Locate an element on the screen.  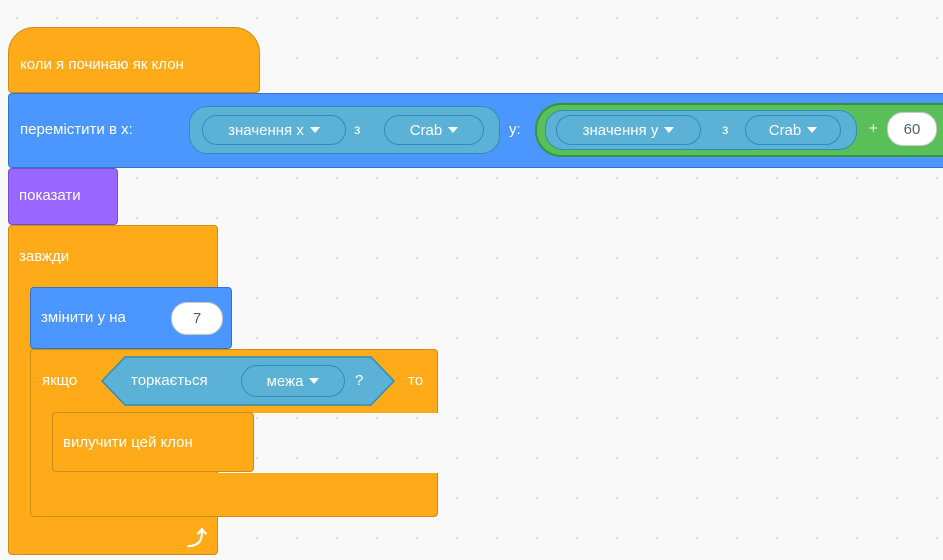
show-label: показати is located at coordinates (50, 195).